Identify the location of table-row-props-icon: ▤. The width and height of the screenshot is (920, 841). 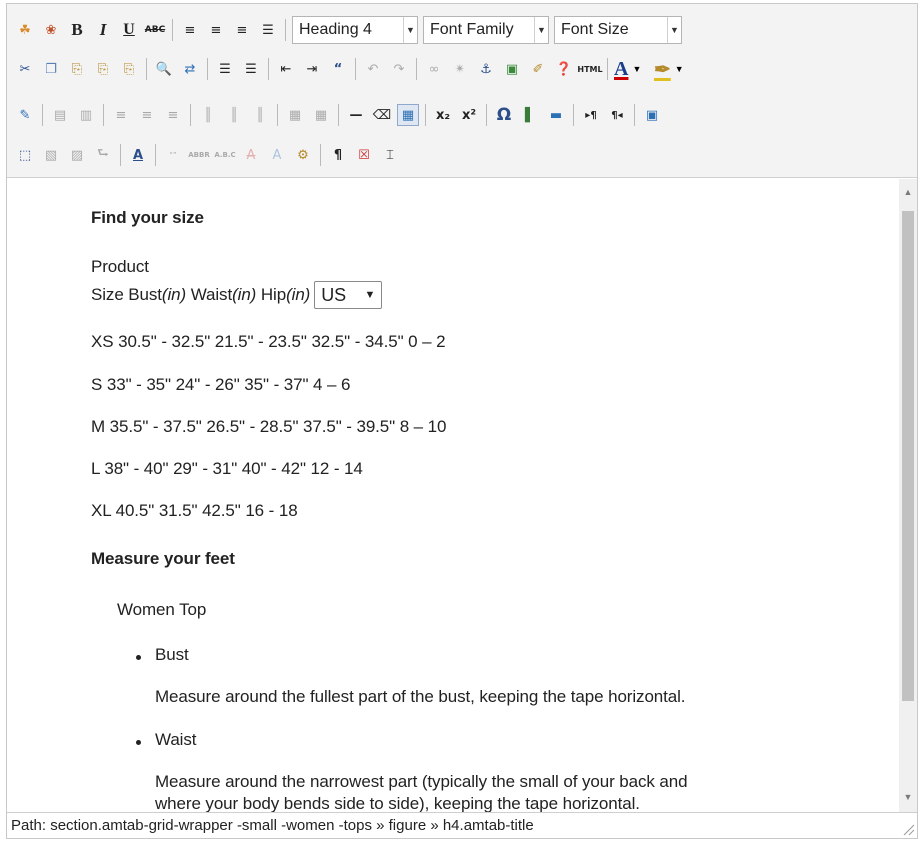
(60, 115).